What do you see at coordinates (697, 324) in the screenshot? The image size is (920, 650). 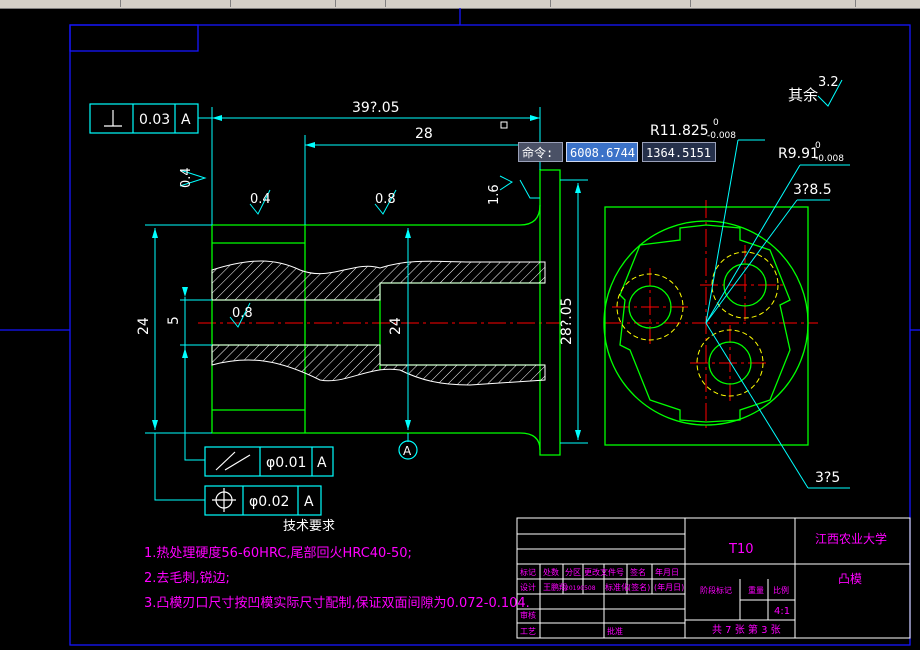 I see `hidden-arcs` at bounding box center [697, 324].